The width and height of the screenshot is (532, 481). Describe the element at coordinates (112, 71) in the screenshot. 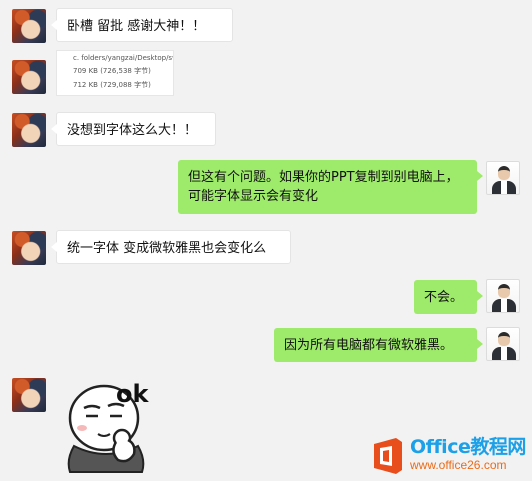

I see `image-text-line: 709 KB (726,538 字节)` at that location.